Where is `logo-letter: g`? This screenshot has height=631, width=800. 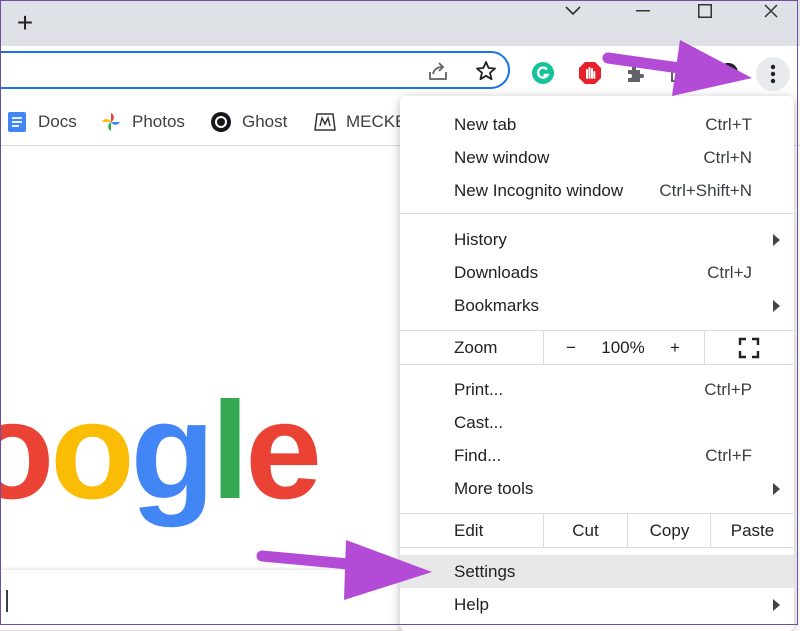
logo-letter: g is located at coordinates (172, 451).